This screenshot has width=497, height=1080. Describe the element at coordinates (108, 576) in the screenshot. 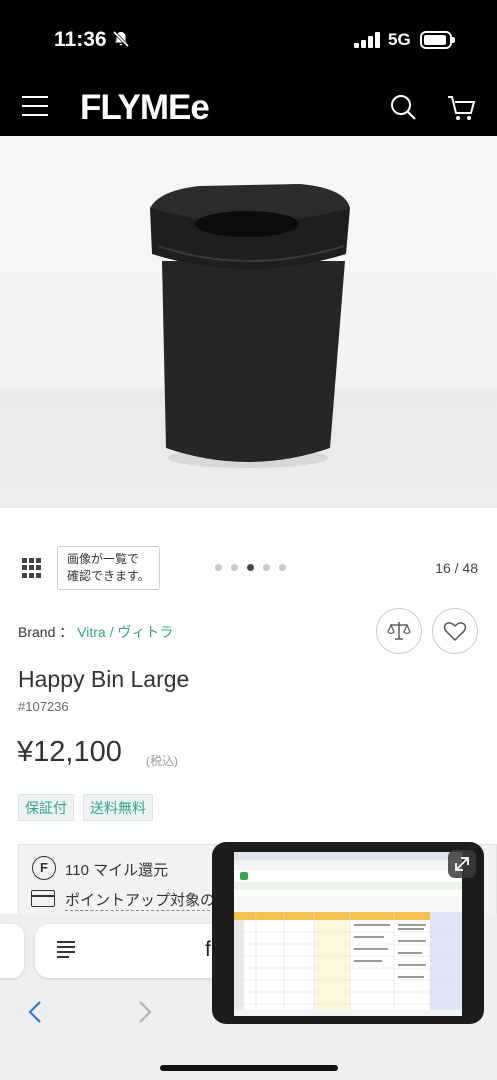

I see `tooltip-line-2: 確認できます。` at that location.